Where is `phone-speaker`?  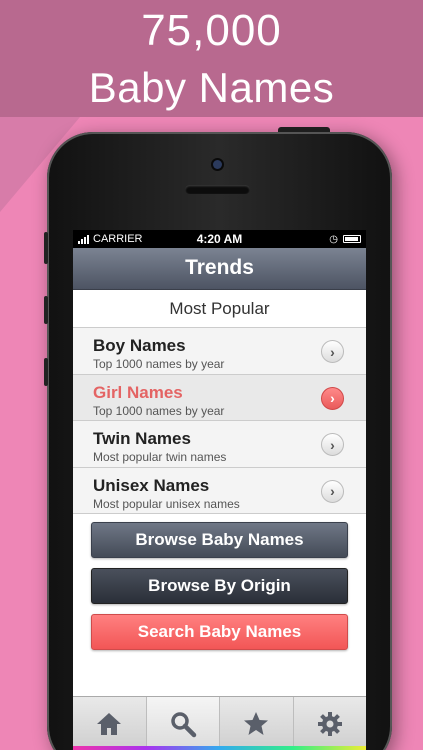
phone-speaker is located at coordinates (217, 189).